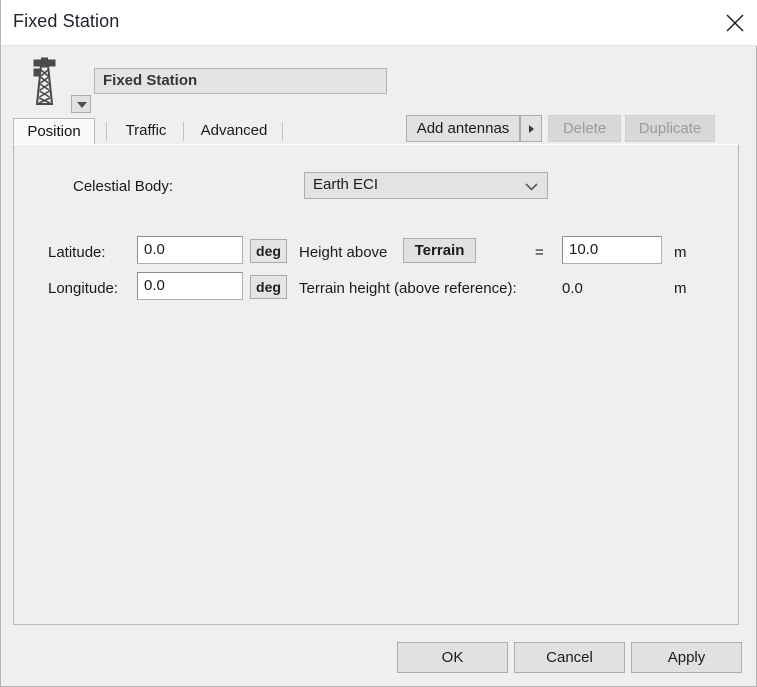 The image size is (757, 687). Describe the element at coordinates (54, 131) in the screenshot. I see `tab-position: Position` at that location.